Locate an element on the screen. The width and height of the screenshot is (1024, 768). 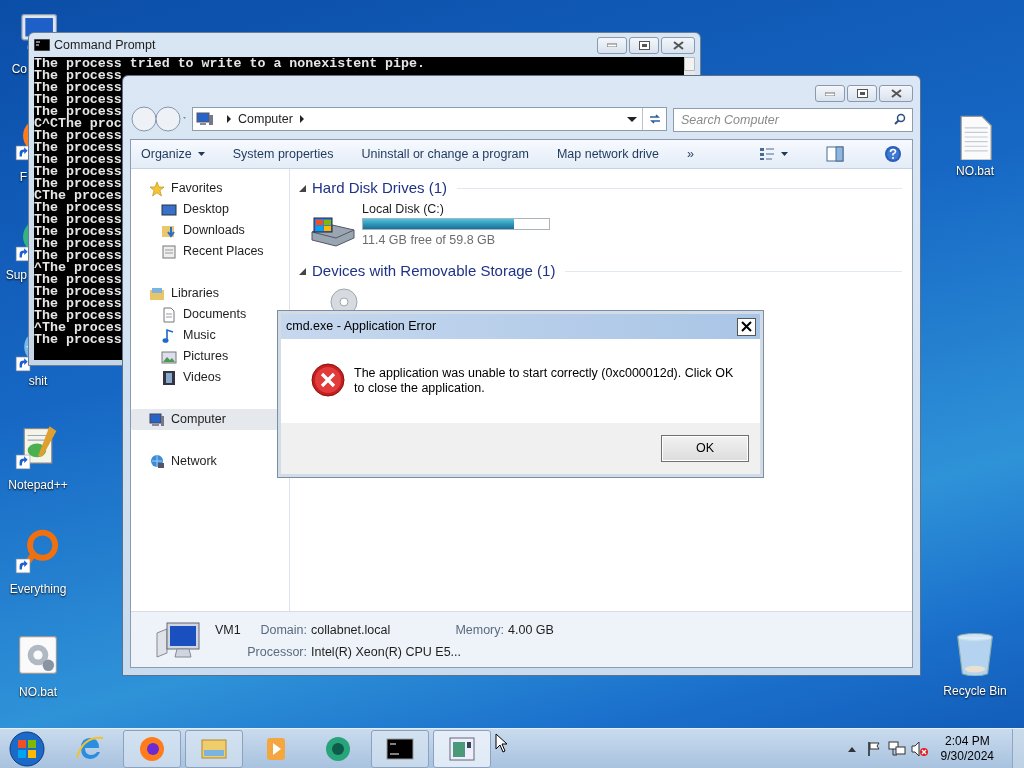
free-space-text: 11.4 GB free of 59.8 GB is located at coordinates (429, 240).